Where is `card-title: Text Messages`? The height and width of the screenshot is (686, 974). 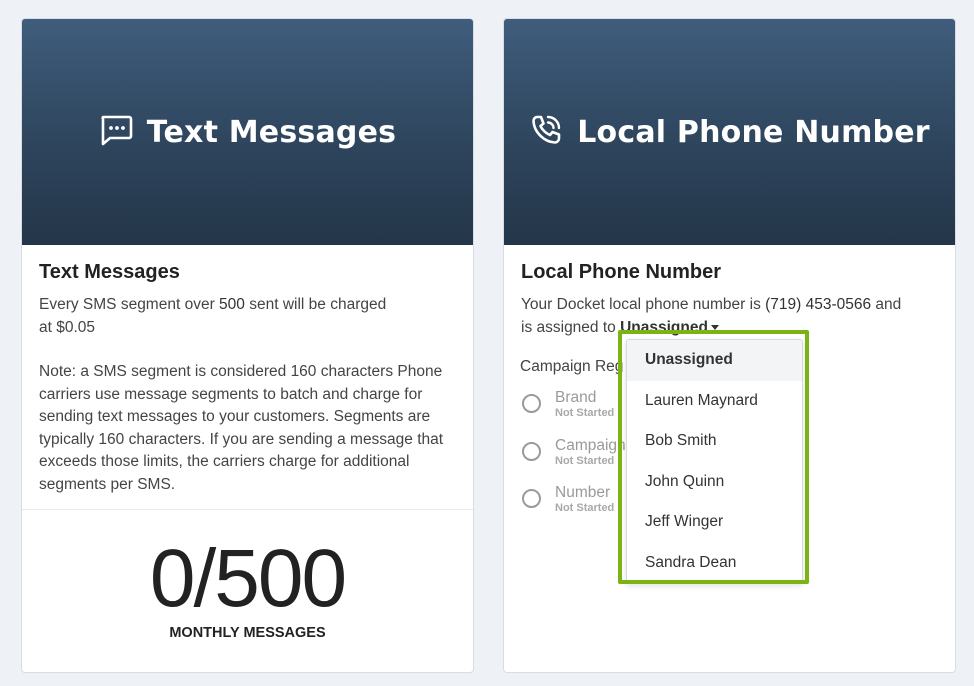
card-title: Text Messages is located at coordinates (109, 272).